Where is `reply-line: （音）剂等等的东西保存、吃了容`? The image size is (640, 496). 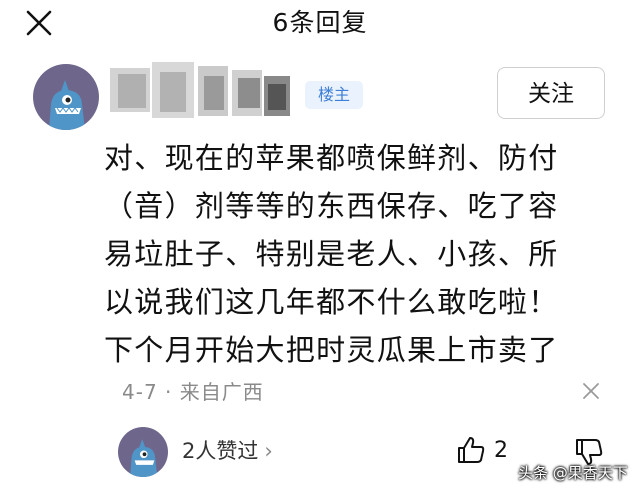
reply-line: （音）剂等等的东西保存、吃了容 is located at coordinates (331, 206).